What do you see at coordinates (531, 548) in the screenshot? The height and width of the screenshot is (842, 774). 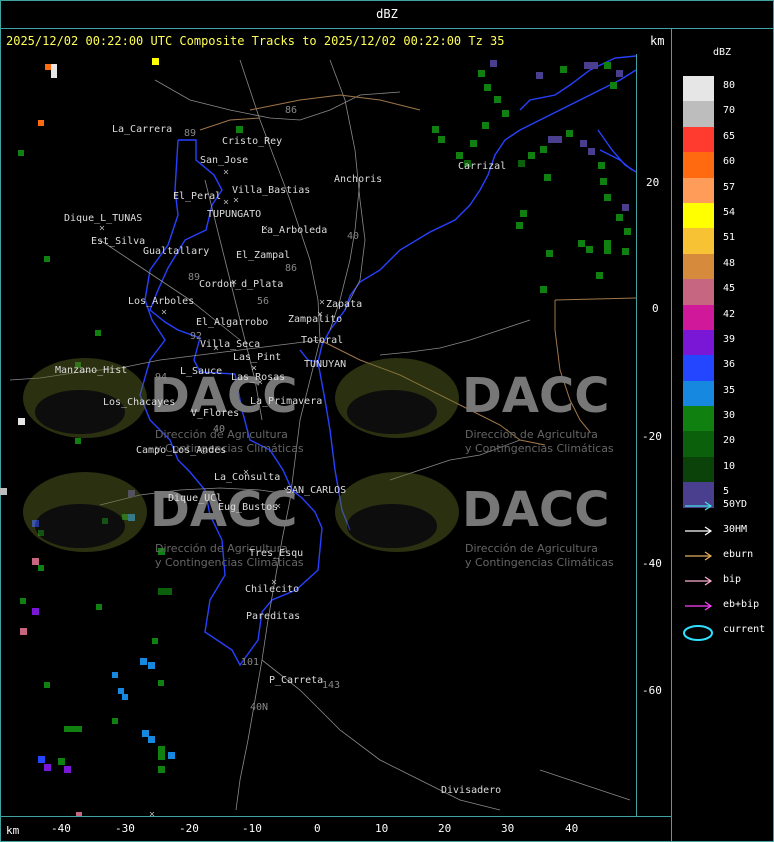 I see `watermark-line1: Dirección de Agricultura` at bounding box center [531, 548].